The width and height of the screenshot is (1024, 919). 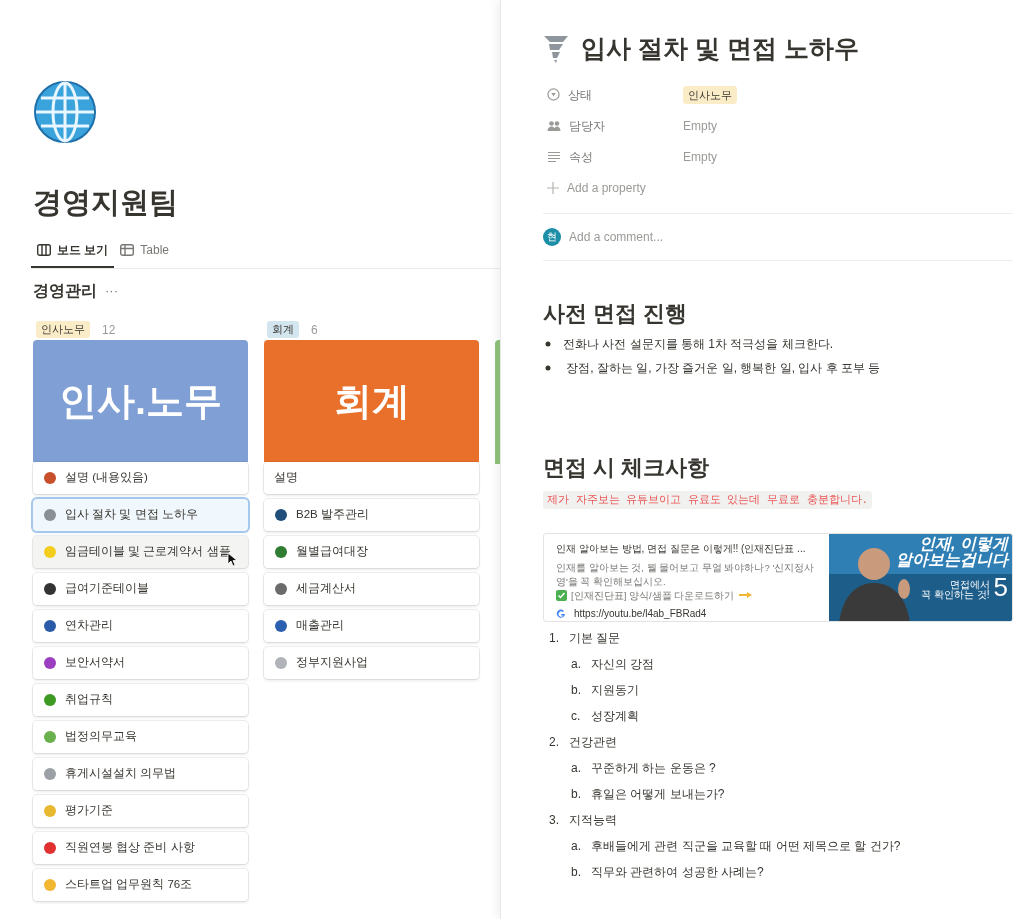 I want to click on property-label: 속성, so click(x=581, y=157).